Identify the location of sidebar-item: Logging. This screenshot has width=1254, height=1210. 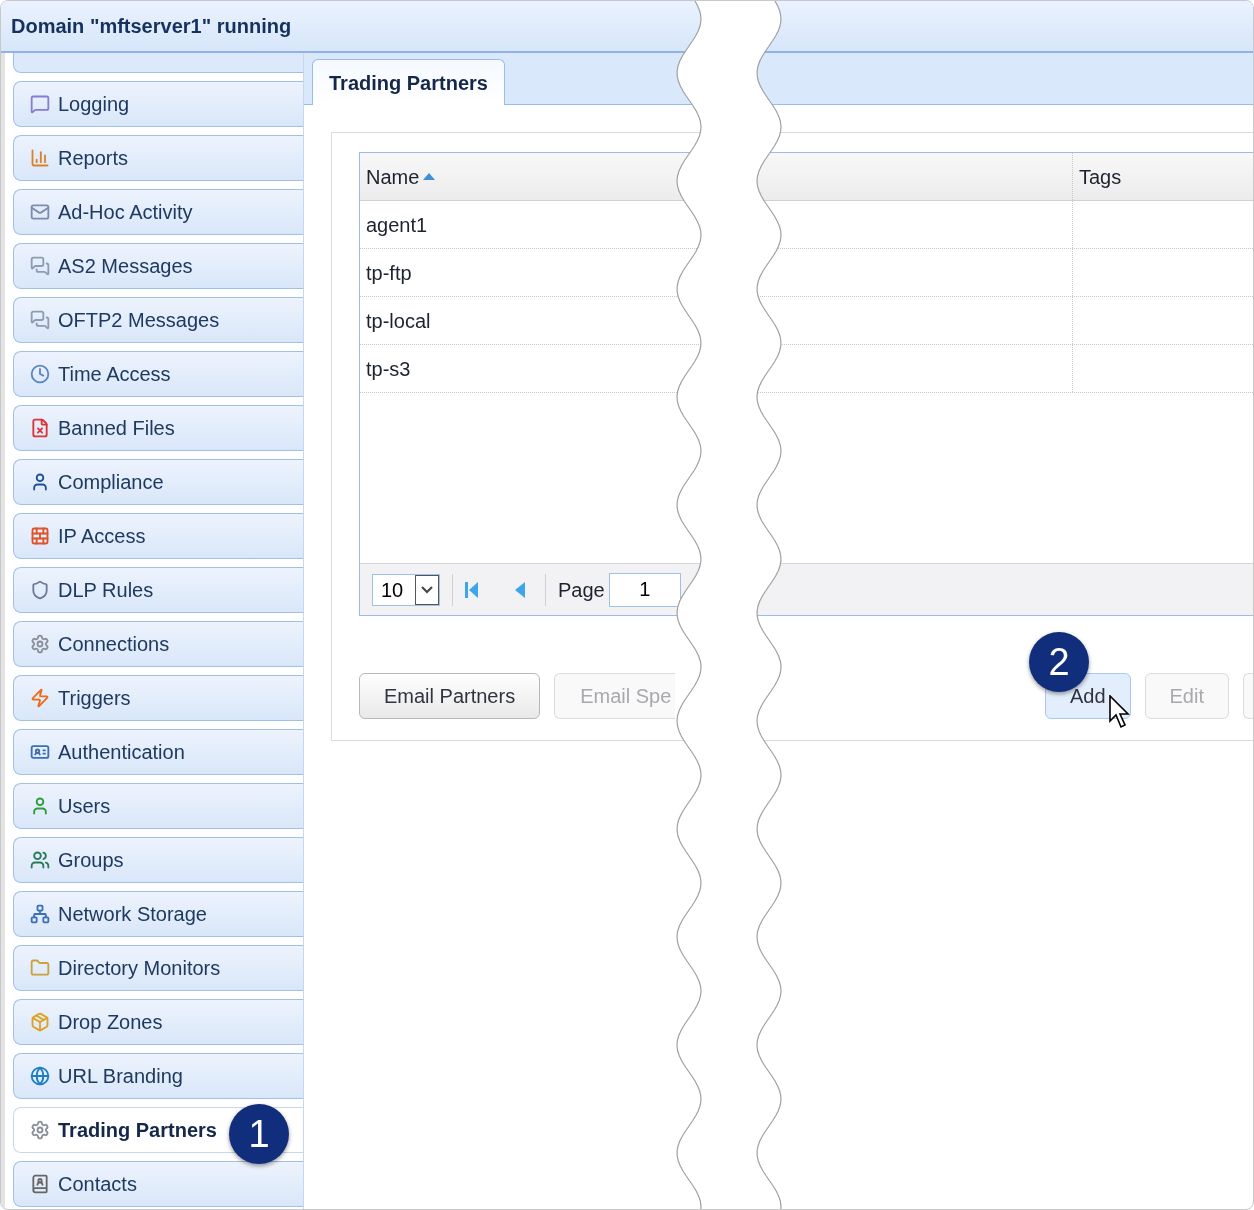
(158, 104).